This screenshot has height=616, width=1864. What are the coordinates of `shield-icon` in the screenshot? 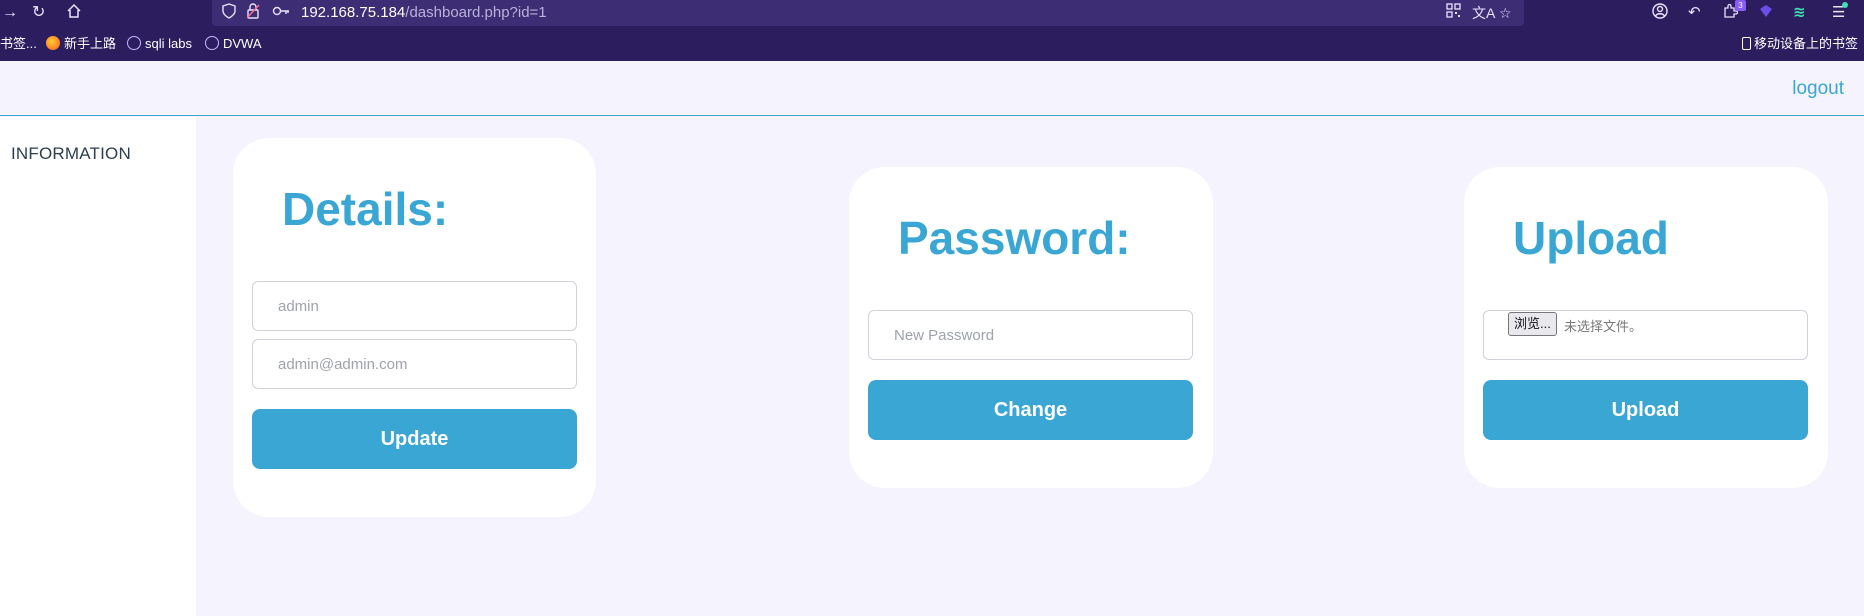 It's located at (229, 13).